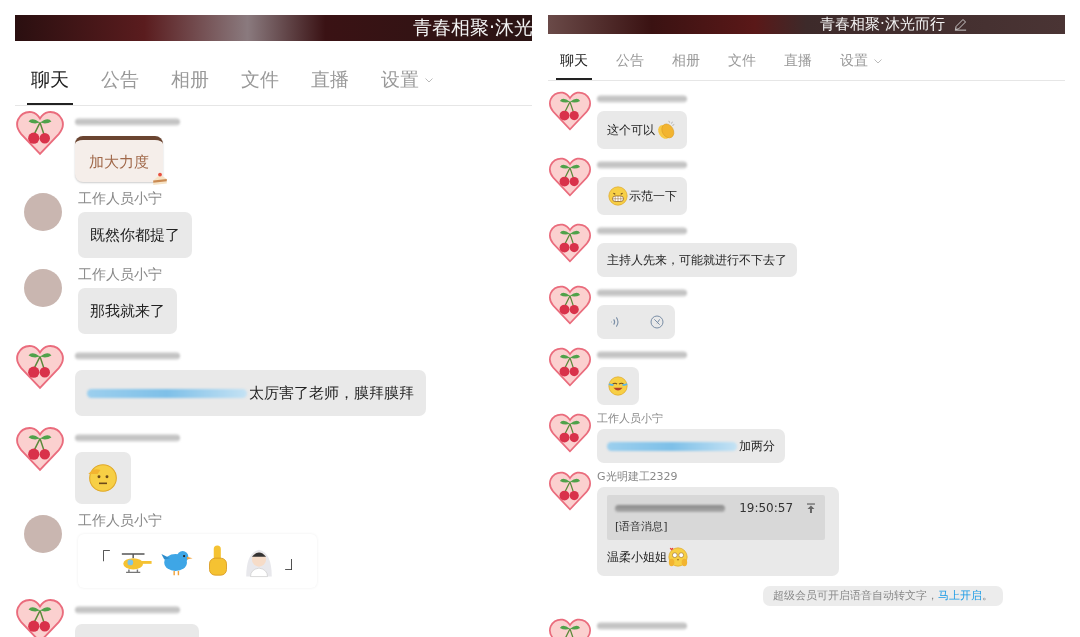 The width and height of the screenshot is (1080, 637). Describe the element at coordinates (103, 478) in the screenshot. I see `salute-emoji-icon` at that location.